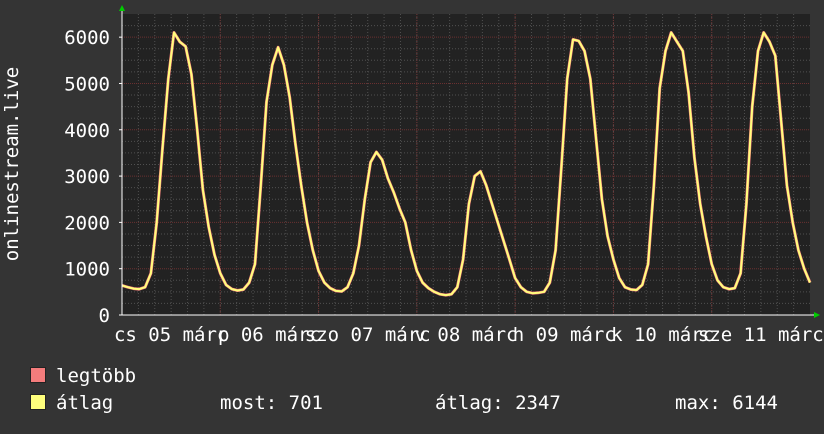 This screenshot has height=434, width=824. What do you see at coordinates (305, 403) in the screenshot?
I see `stat-now-value: 701` at bounding box center [305, 403].